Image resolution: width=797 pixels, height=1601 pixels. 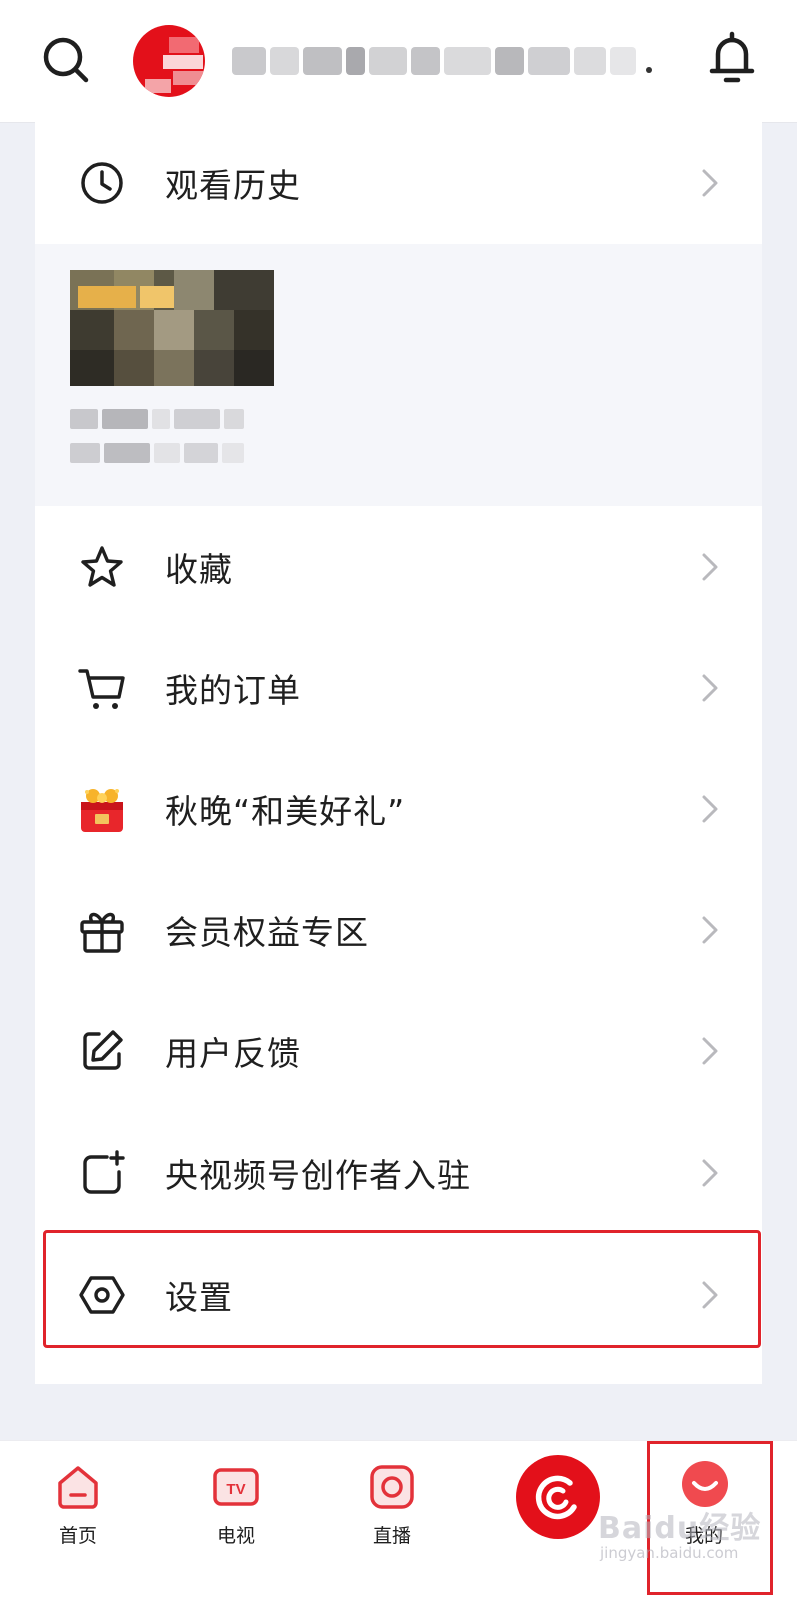 What do you see at coordinates (442, 61) in the screenshot?
I see `username-masked` at bounding box center [442, 61].